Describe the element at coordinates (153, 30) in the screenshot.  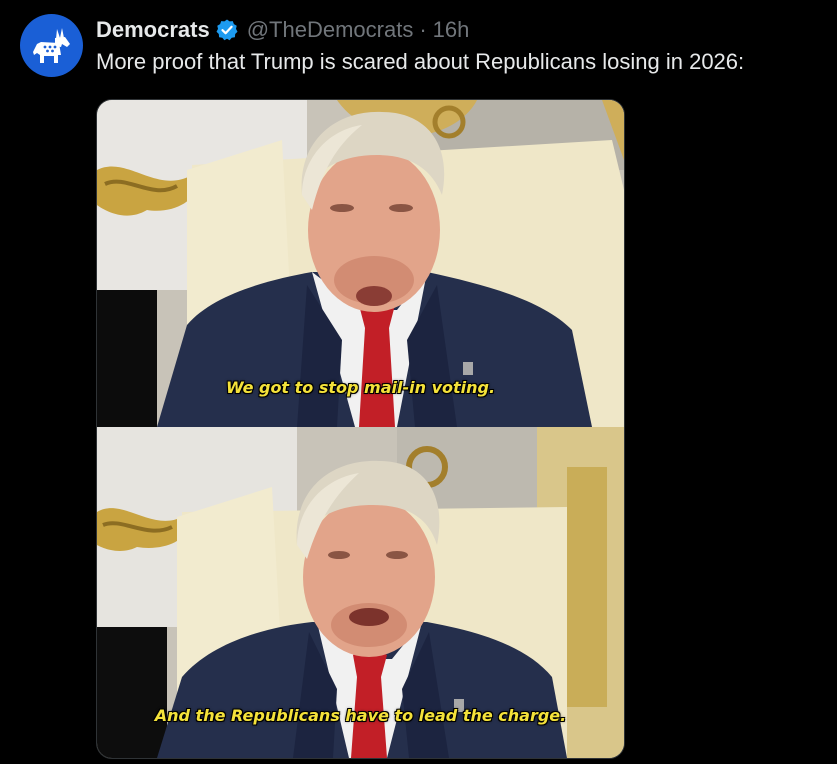
I see `display-name: Democrats` at that location.